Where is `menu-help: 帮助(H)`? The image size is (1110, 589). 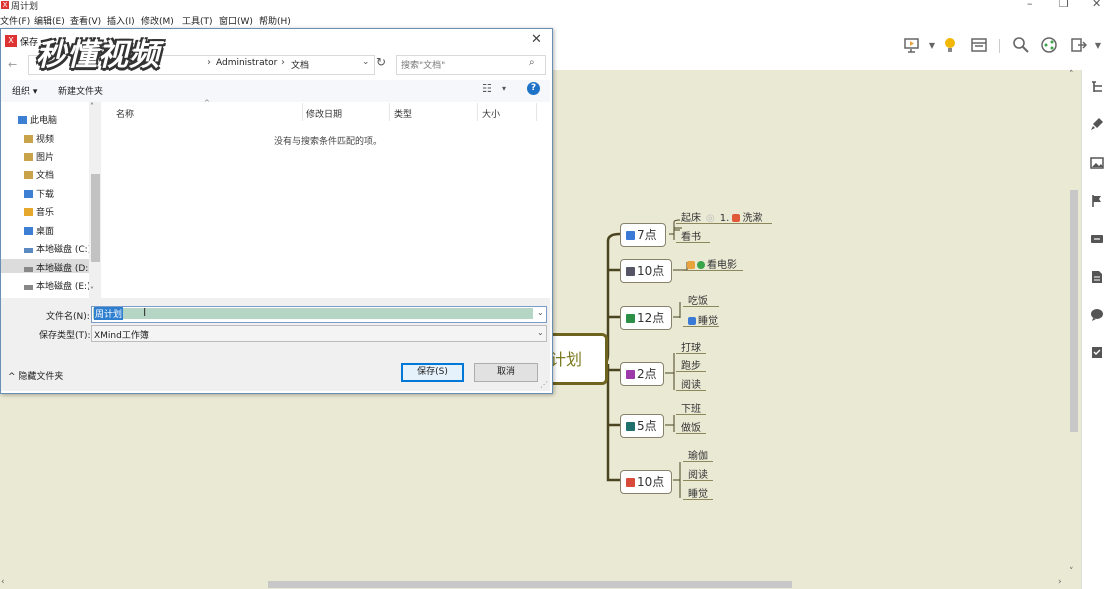 menu-help: 帮助(H) is located at coordinates (275, 20).